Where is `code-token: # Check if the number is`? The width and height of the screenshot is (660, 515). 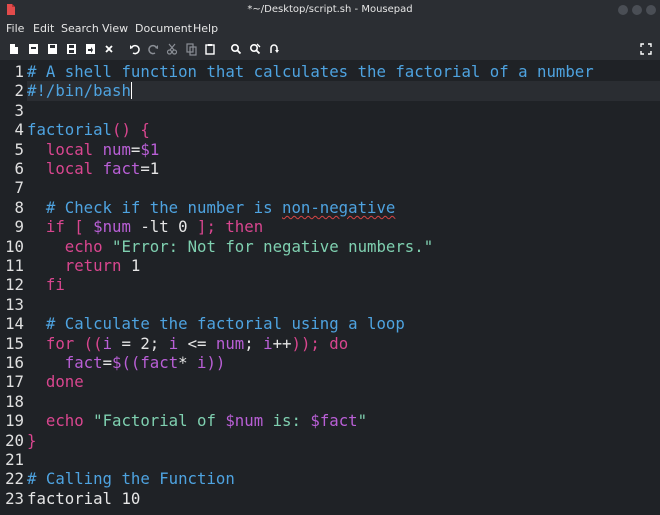 code-token: # Check if the number is is located at coordinates (164, 207).